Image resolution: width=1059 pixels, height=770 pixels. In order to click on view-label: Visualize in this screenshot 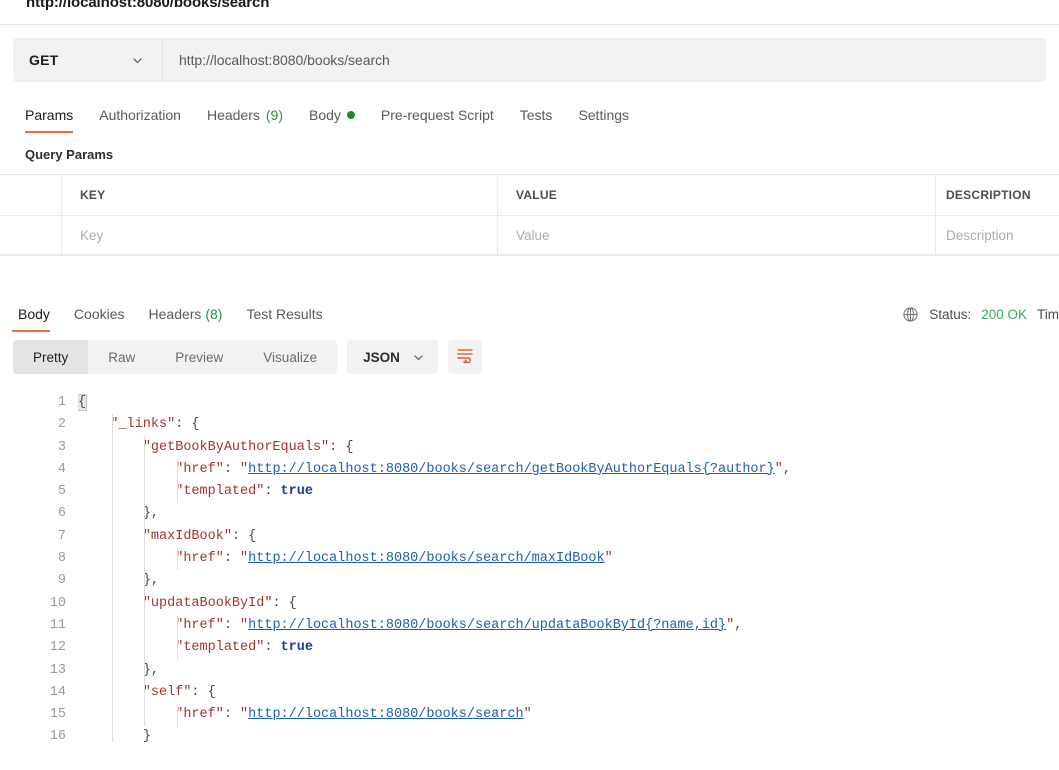, I will do `click(290, 357)`.